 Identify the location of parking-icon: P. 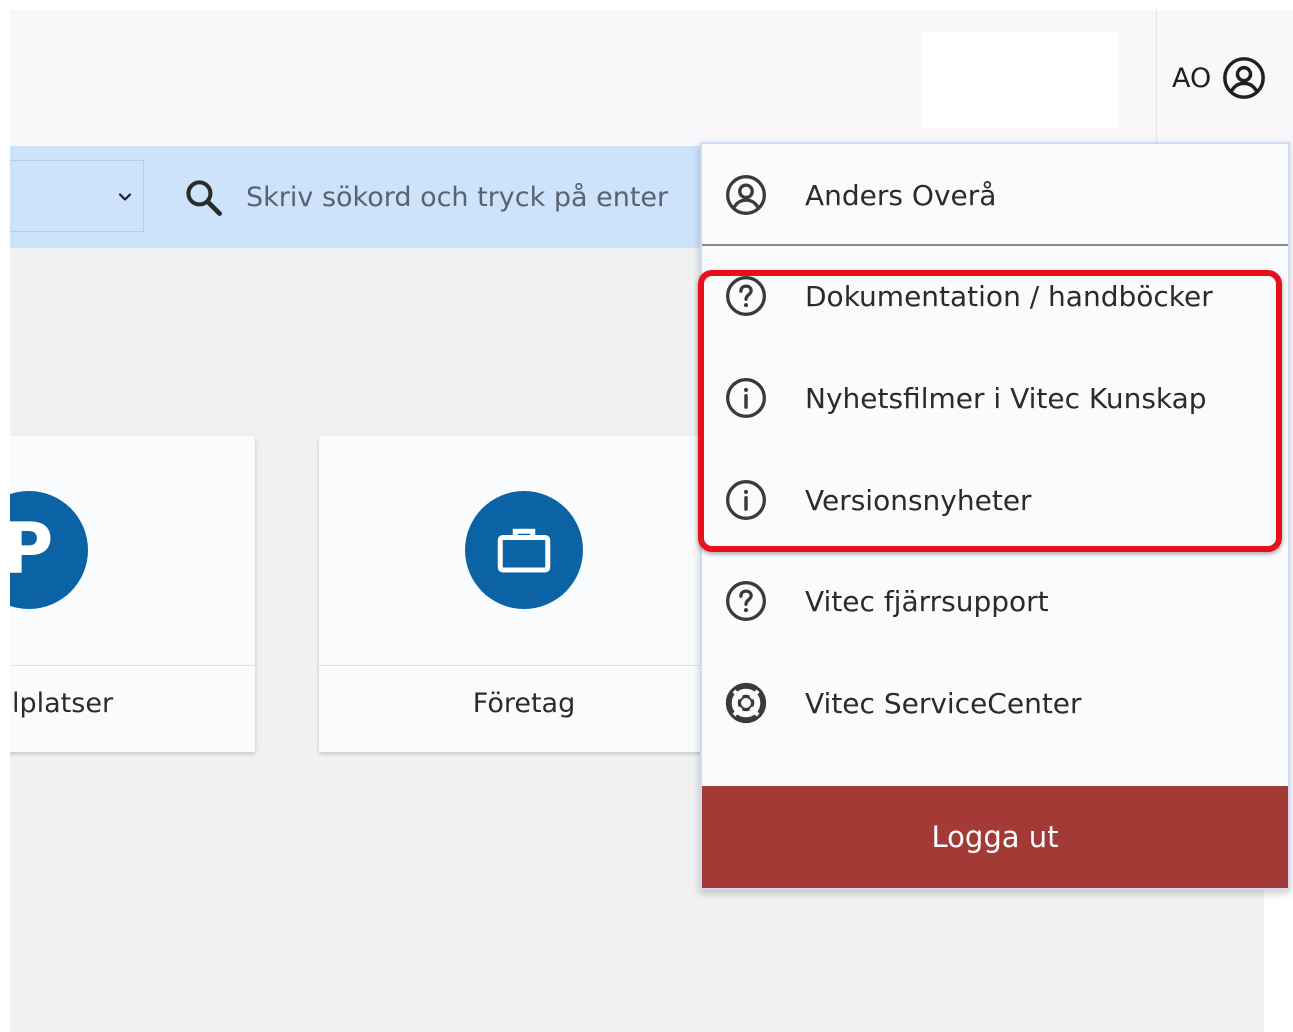
(49, 550).